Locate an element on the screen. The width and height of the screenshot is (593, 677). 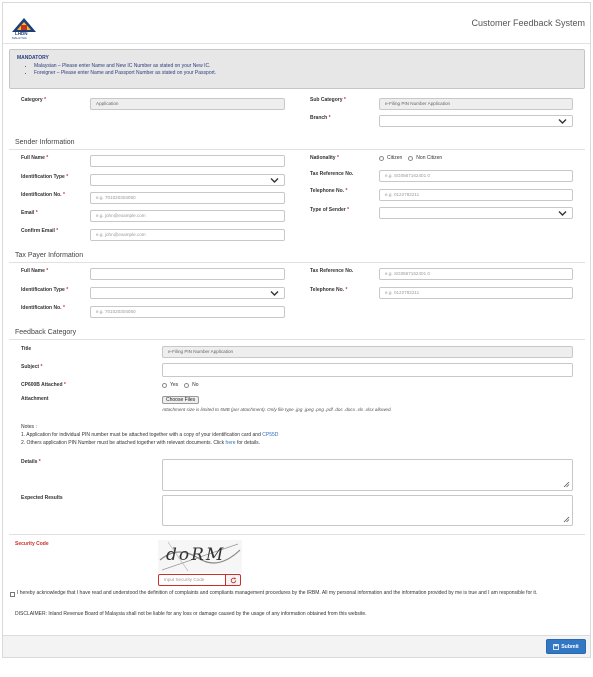
tp-full-name-input is located at coordinates (187, 274).